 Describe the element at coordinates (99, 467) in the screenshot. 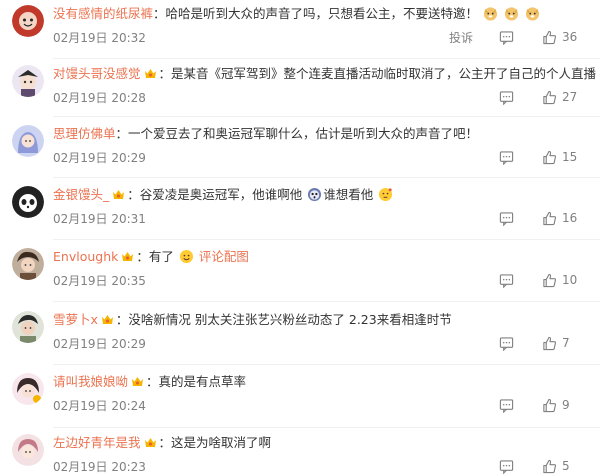

I see `timestamp: 02月19日 20:23` at that location.